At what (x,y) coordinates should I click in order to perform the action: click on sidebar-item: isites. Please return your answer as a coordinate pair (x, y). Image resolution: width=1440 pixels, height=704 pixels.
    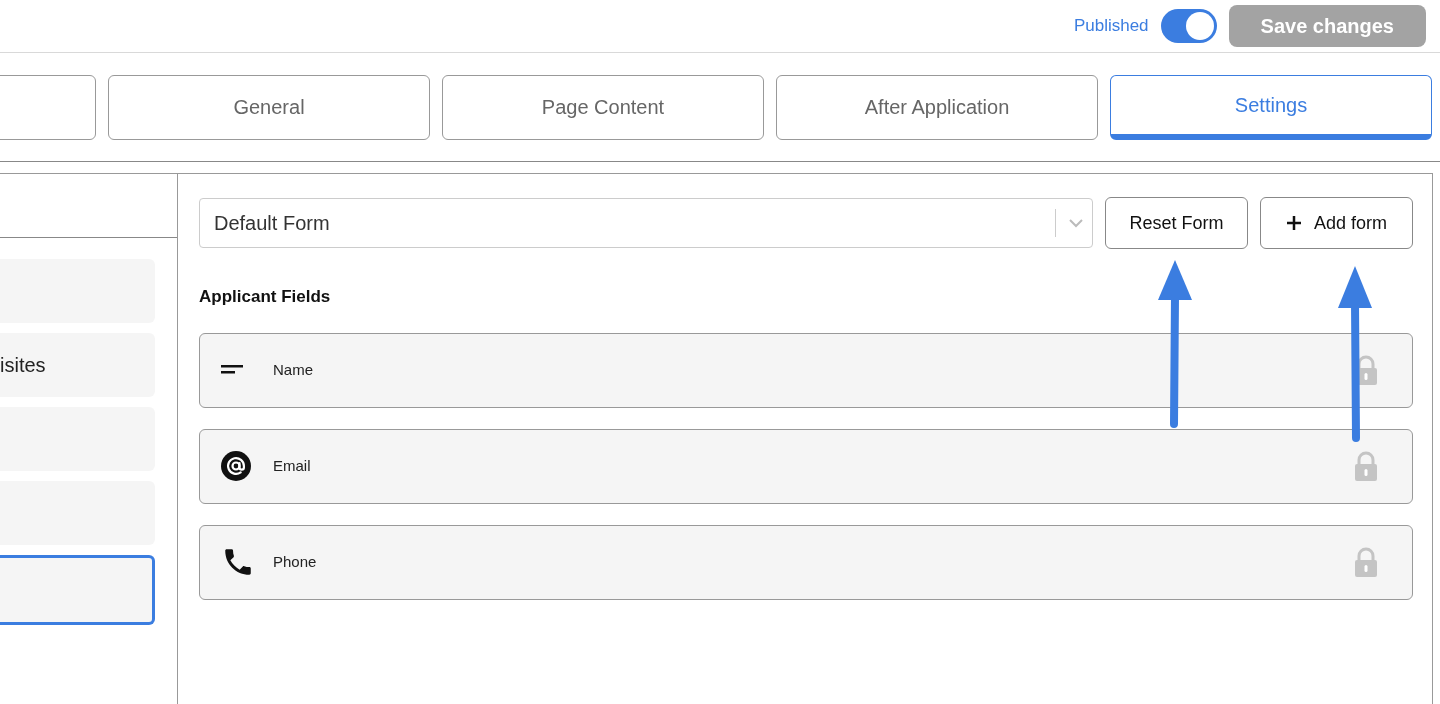
    Looking at the image, I should click on (77, 365).